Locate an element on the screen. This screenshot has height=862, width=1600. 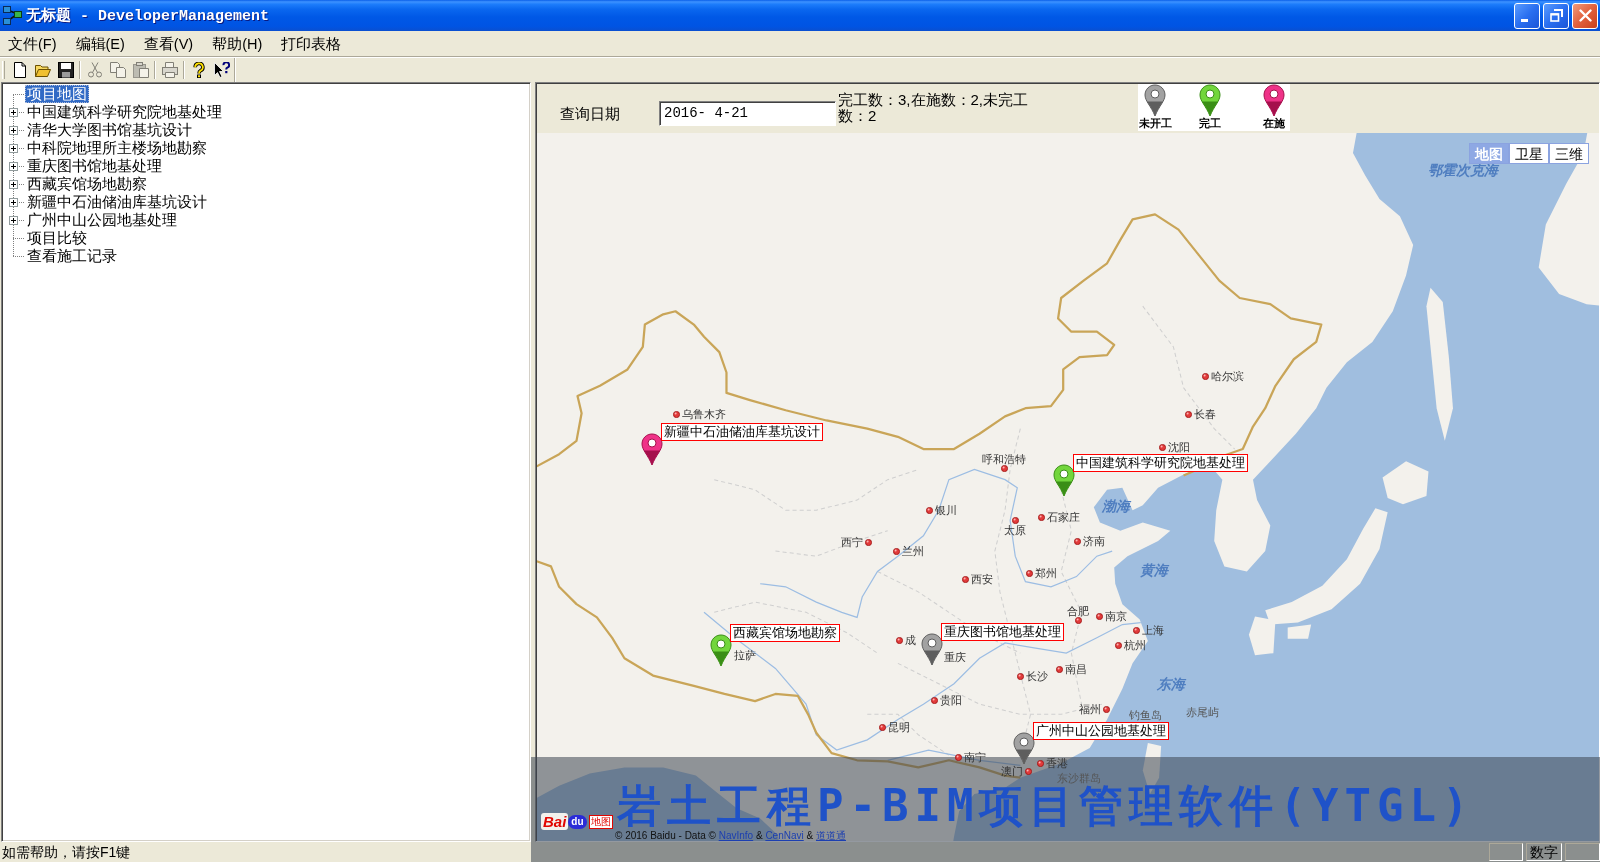
city-label: 重庆 is located at coordinates (955, 657).